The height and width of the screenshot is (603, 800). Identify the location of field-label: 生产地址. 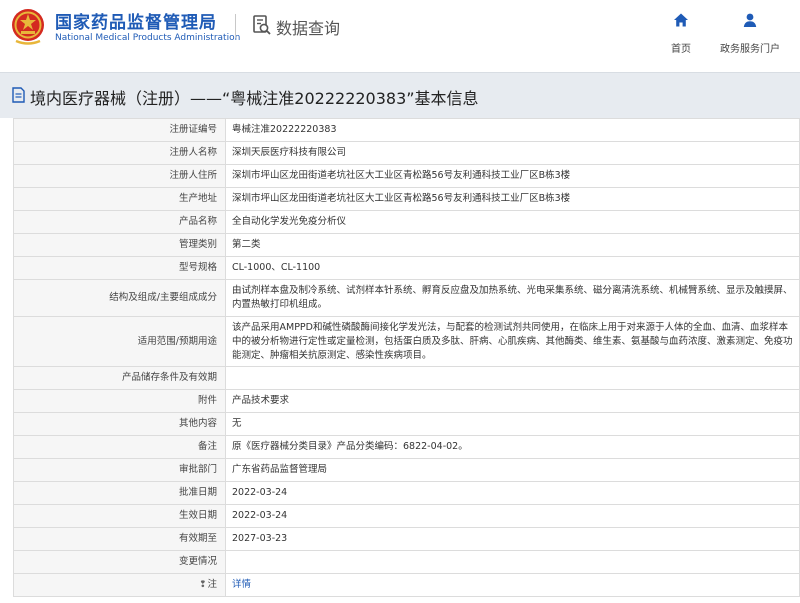
(119, 199).